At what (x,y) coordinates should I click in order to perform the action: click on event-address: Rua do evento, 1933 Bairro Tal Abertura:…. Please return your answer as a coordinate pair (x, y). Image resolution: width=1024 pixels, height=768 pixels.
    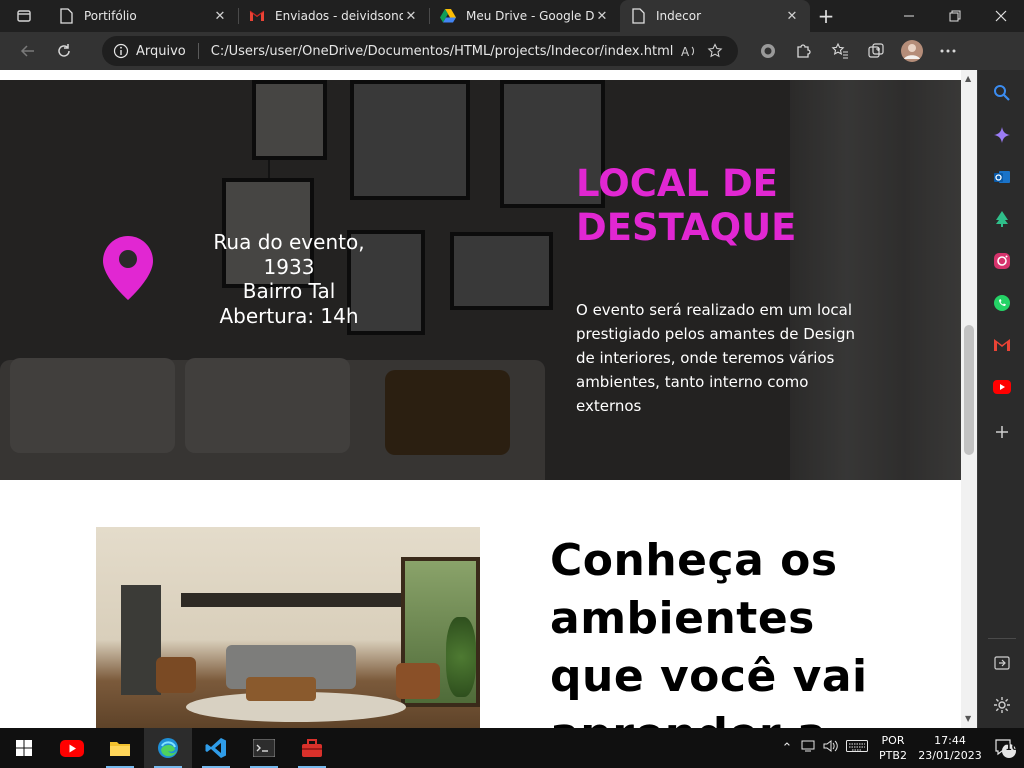
    Looking at the image, I should click on (289, 279).